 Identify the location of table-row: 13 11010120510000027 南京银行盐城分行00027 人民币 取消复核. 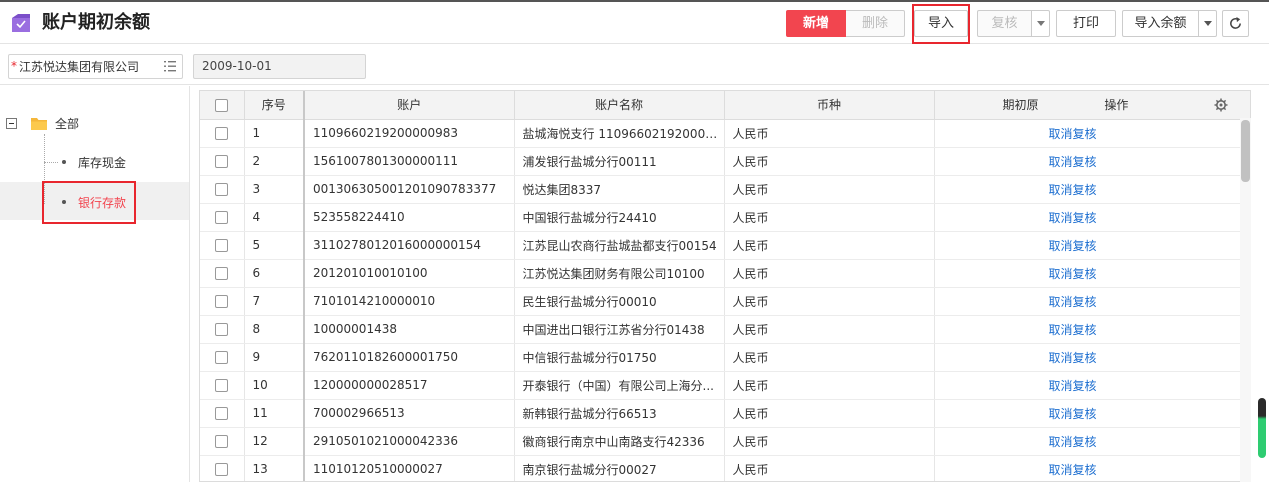
(725, 468).